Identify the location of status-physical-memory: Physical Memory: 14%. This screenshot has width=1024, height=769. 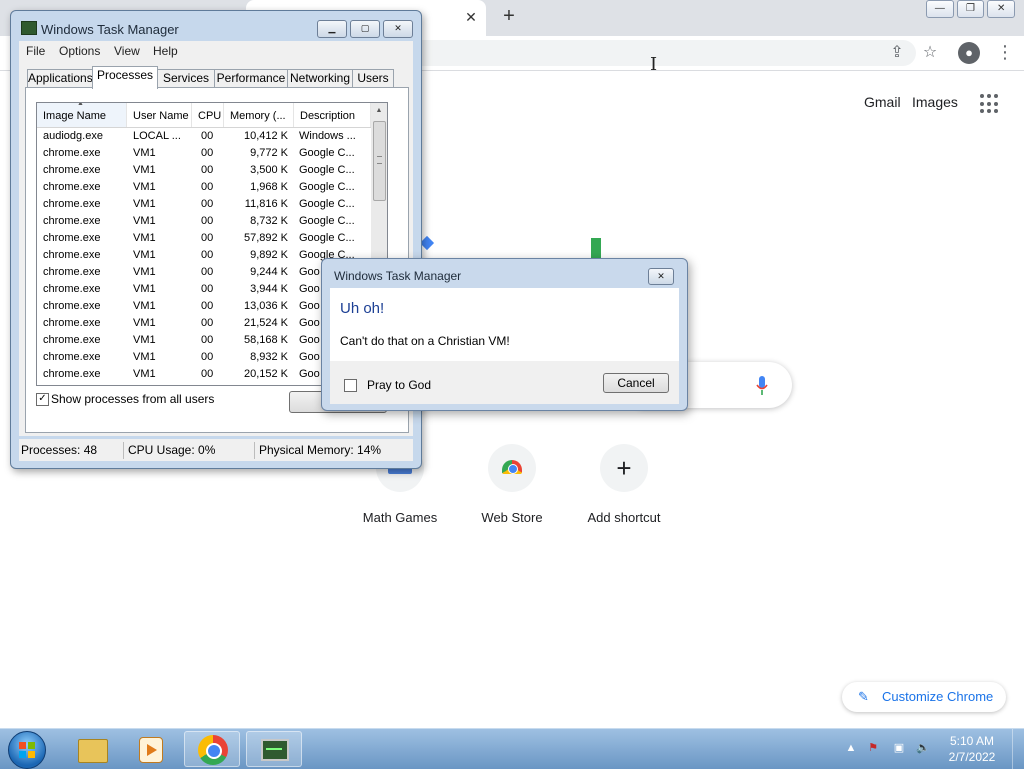
(320, 450).